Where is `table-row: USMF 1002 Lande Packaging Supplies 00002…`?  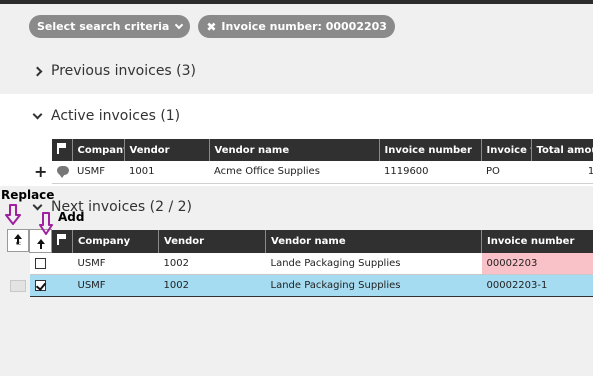 table-row: USMF 1002 Lande Packaging Supplies 00002… is located at coordinates (311, 263).